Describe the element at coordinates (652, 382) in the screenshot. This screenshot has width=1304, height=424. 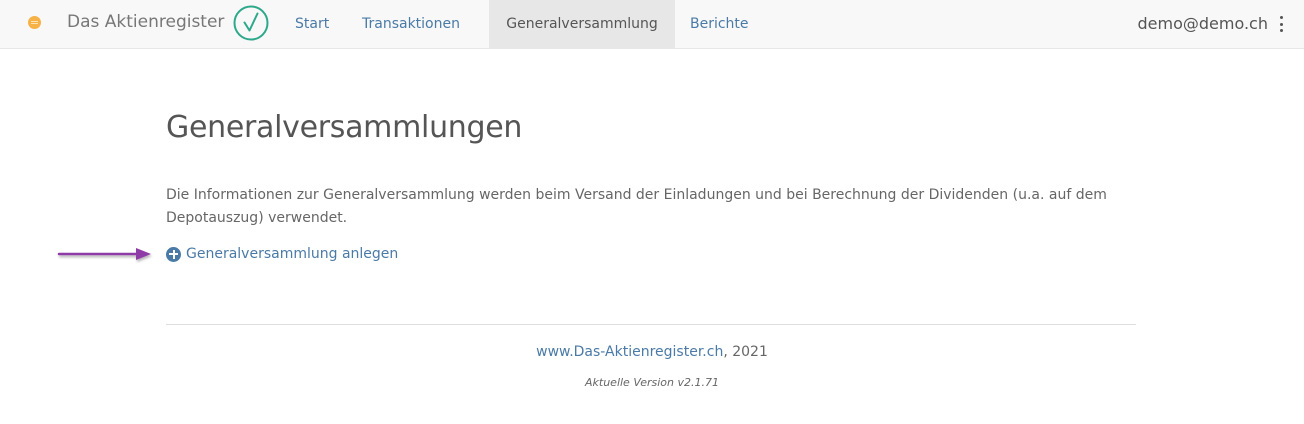
I see `version-text: Aktuelle Version v2.1.71` at that location.